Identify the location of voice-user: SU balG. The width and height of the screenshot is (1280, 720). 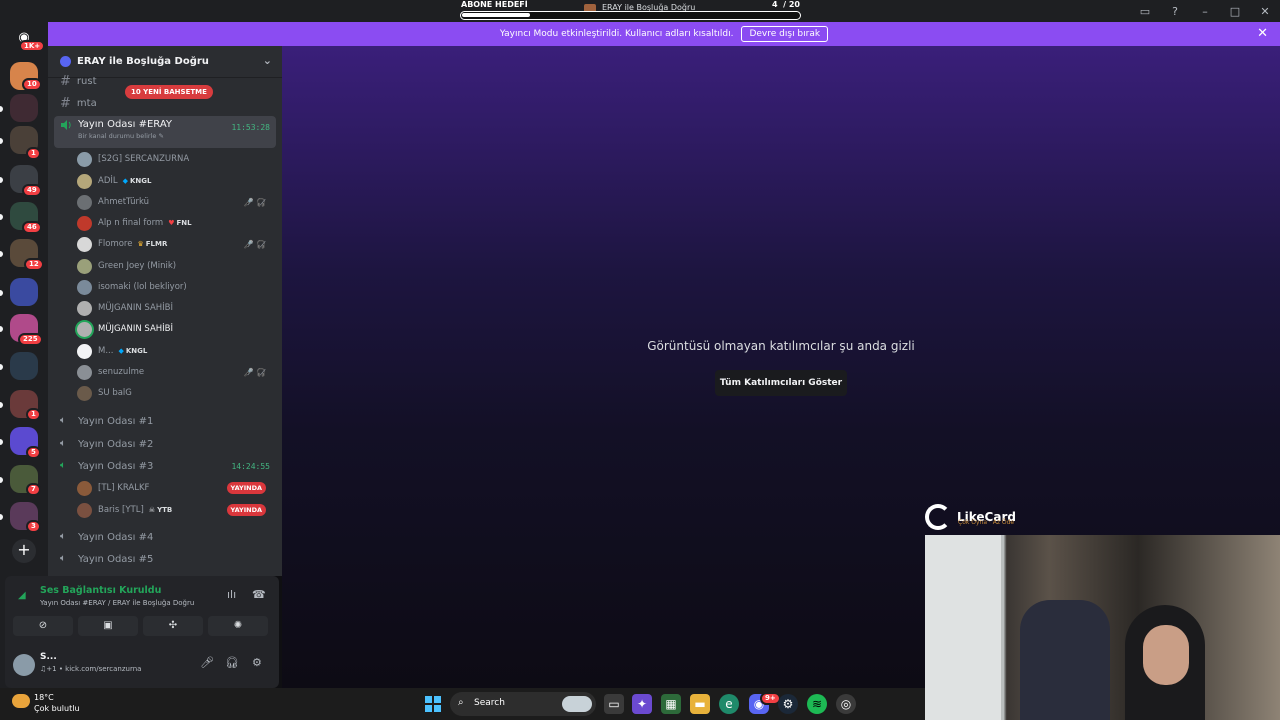
(174, 393).